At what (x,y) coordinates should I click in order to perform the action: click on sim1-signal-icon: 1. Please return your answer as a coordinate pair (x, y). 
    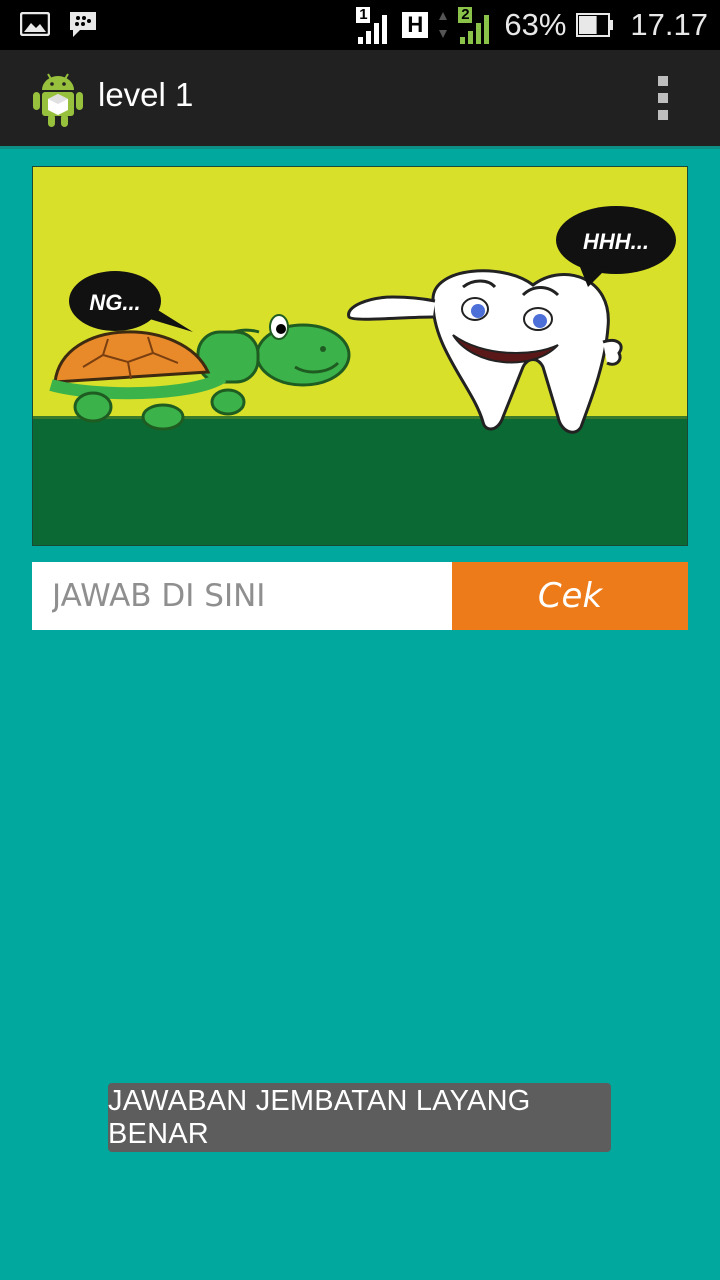
    Looking at the image, I should click on (374, 25).